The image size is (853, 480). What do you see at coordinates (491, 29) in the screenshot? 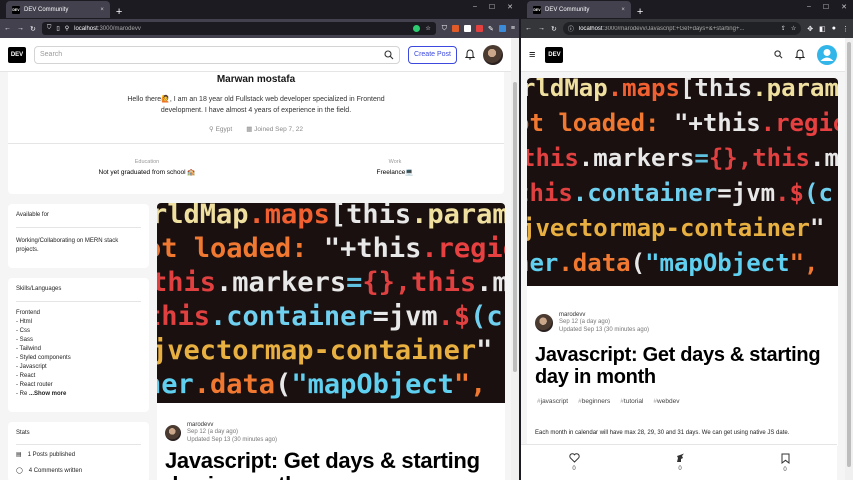
I see `pen-icon: ✎` at bounding box center [491, 29].